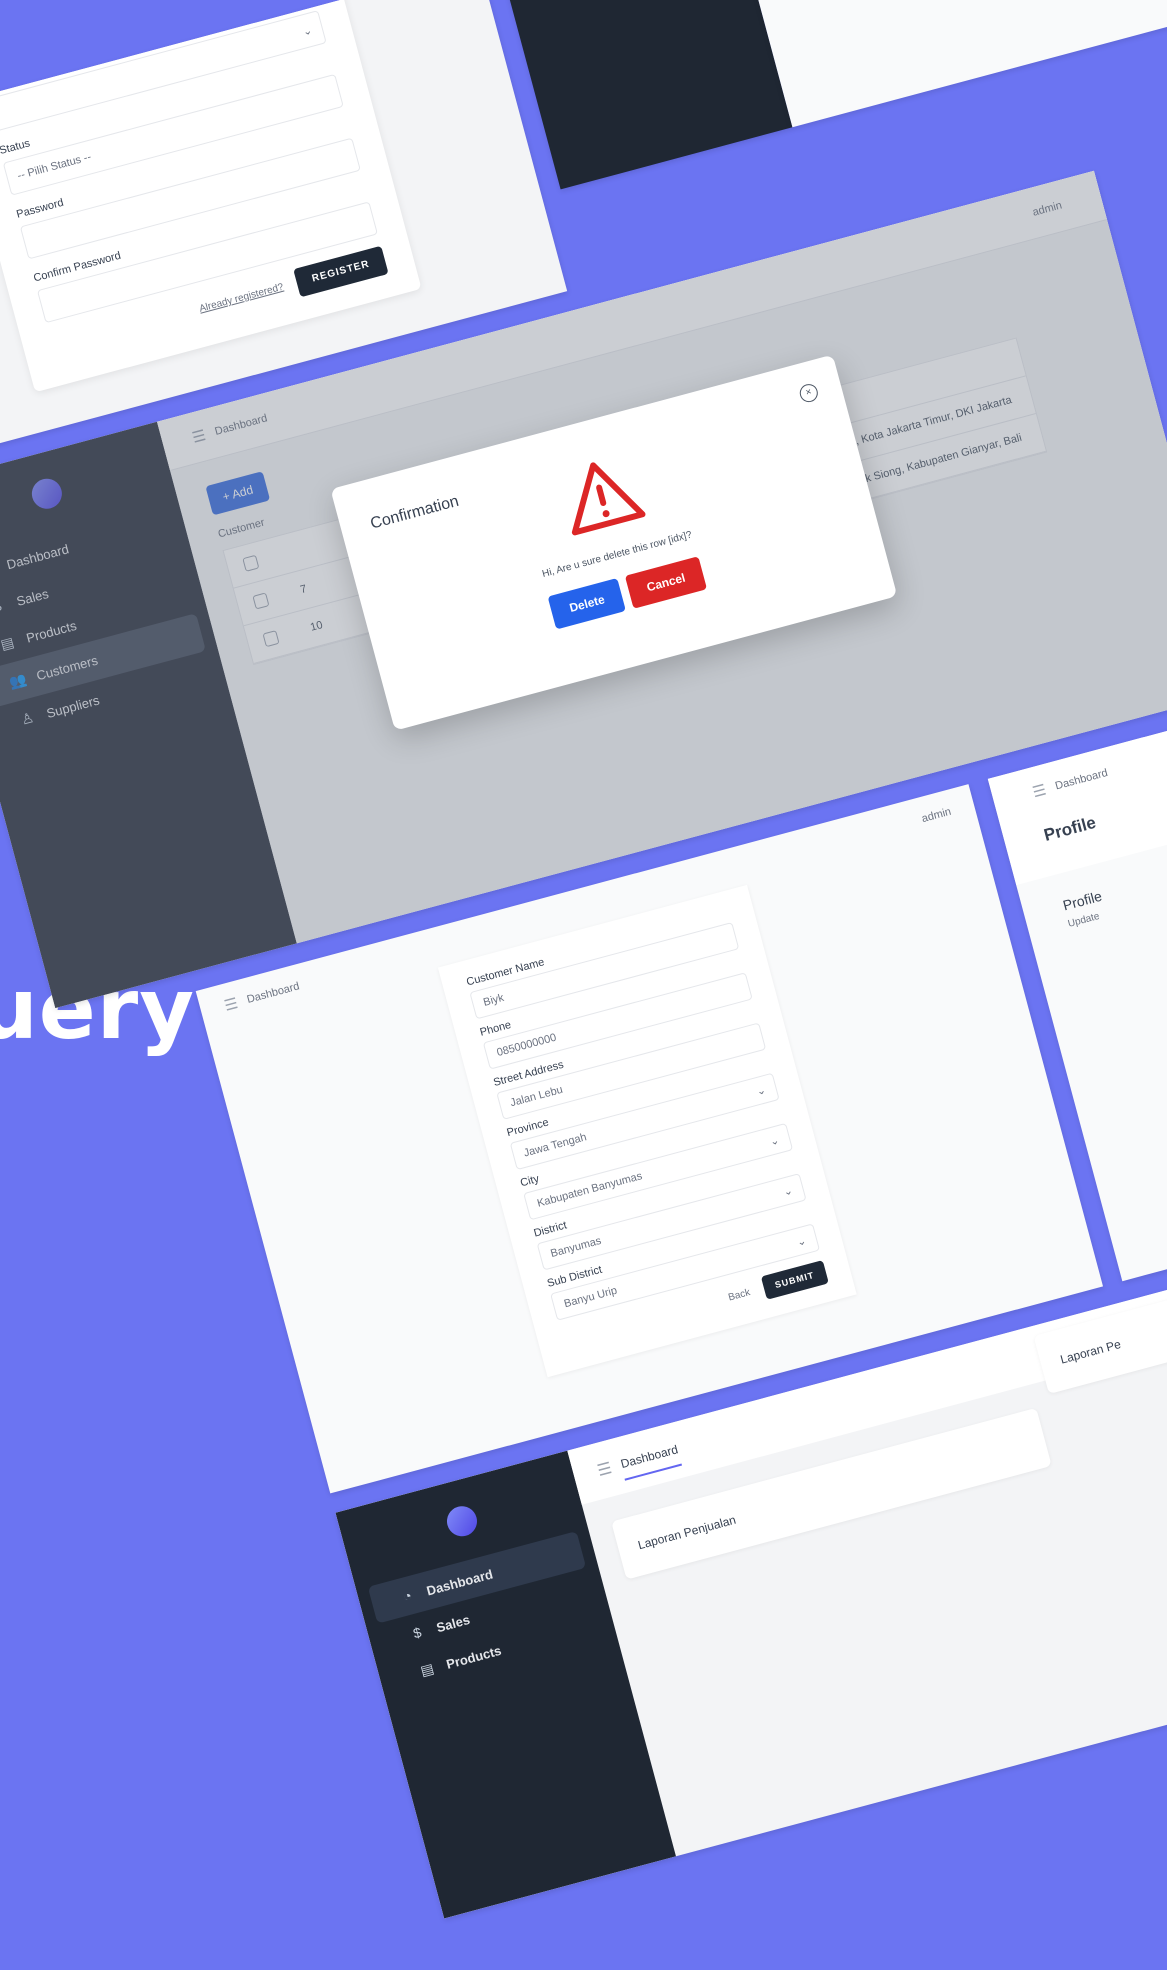  Describe the element at coordinates (473, 1657) in the screenshot. I see `sidebar-item-label: Products` at that location.